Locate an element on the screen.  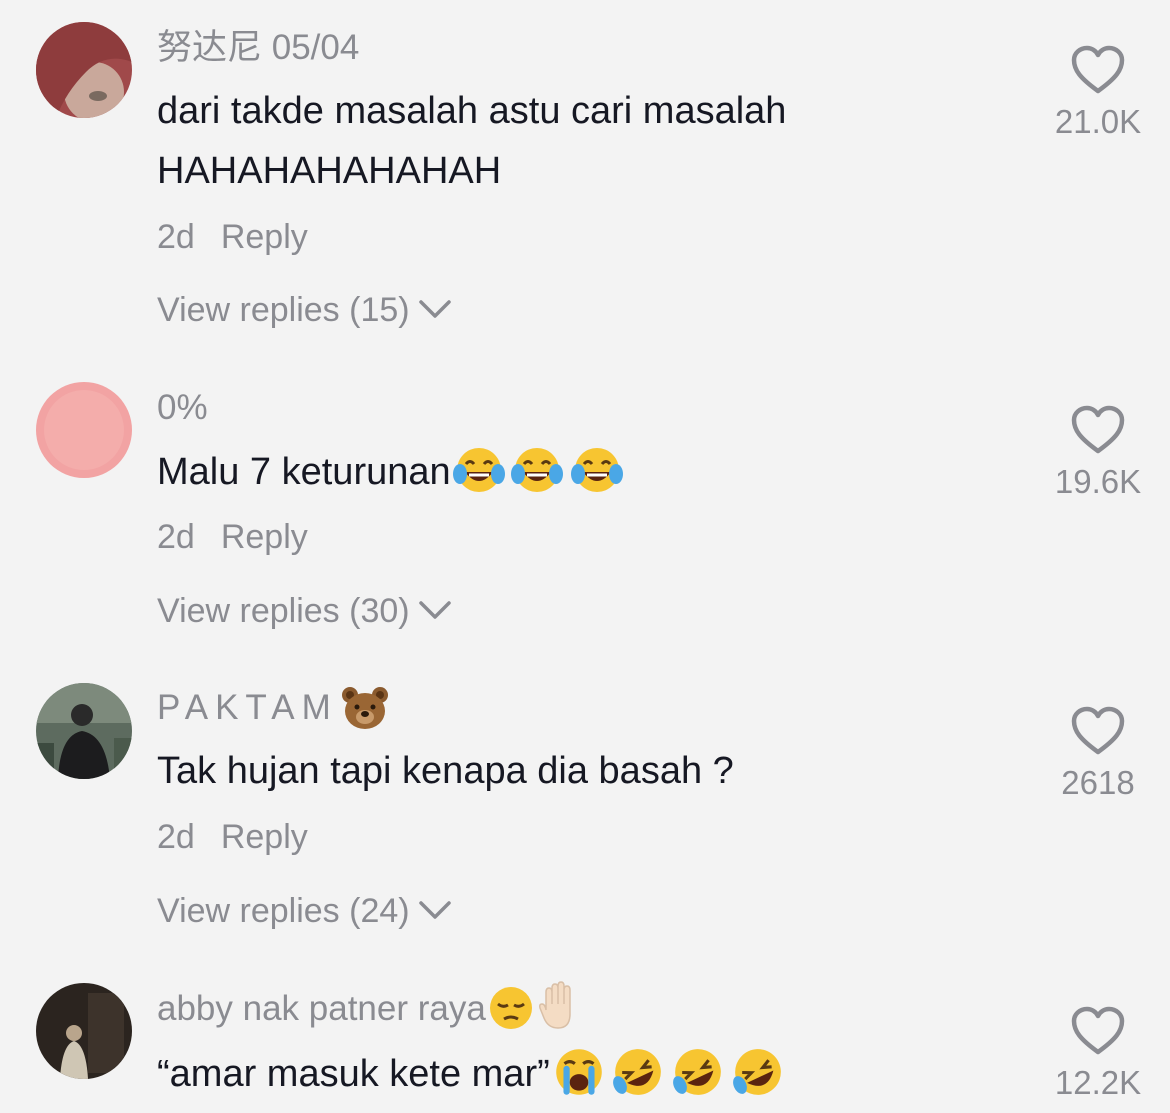
comment-text: “amar masuk kete mar” is located at coordinates (472, 1074).